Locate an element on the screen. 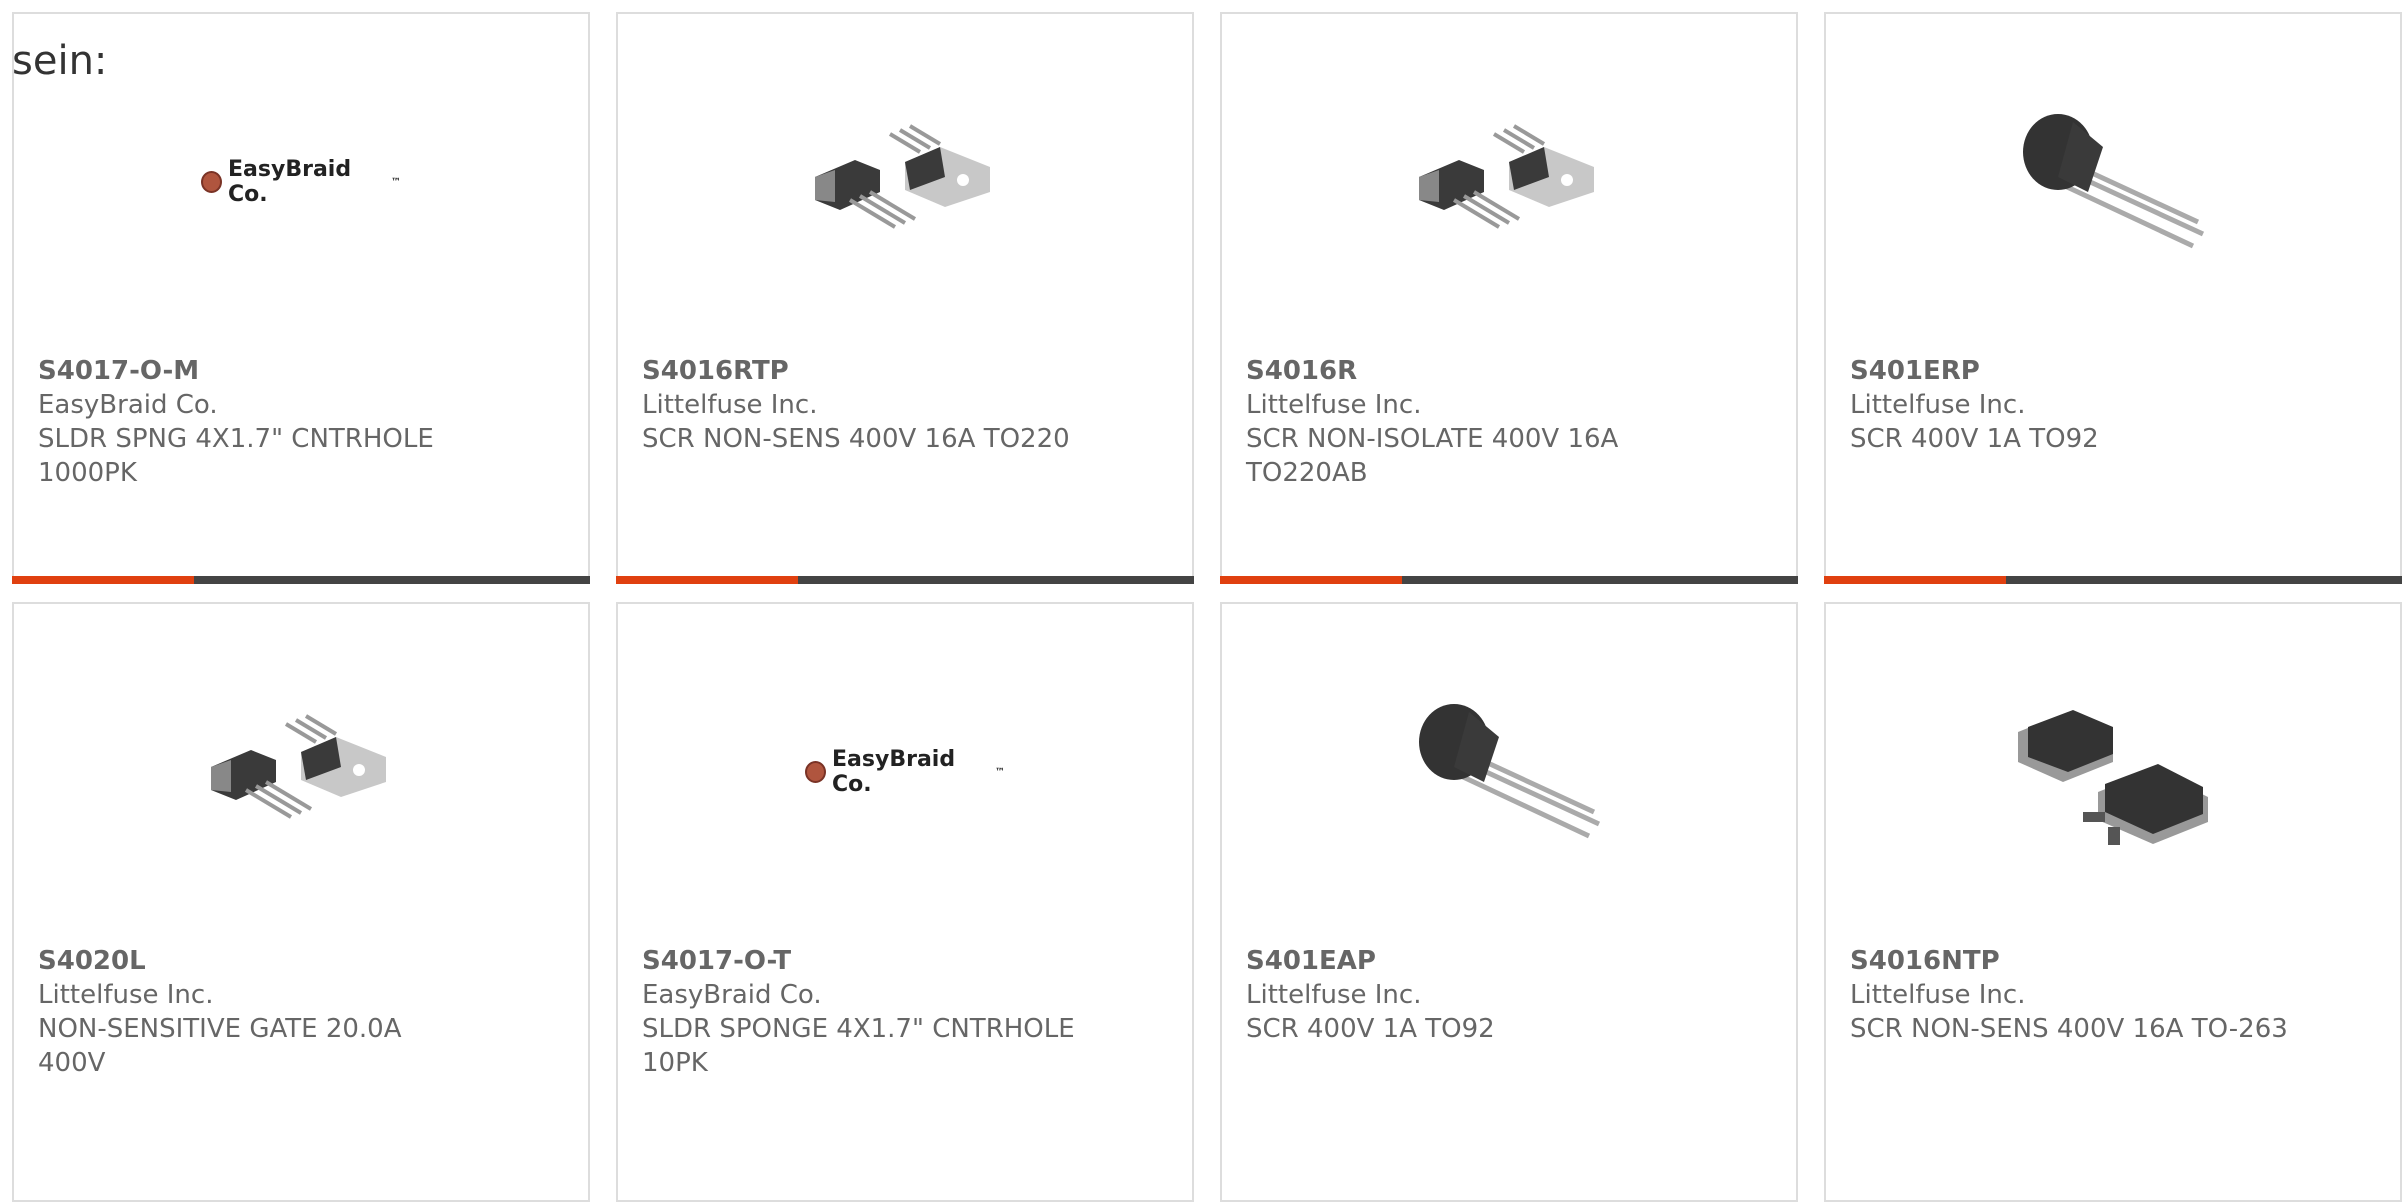  part-number: S4020L is located at coordinates (301, 961).